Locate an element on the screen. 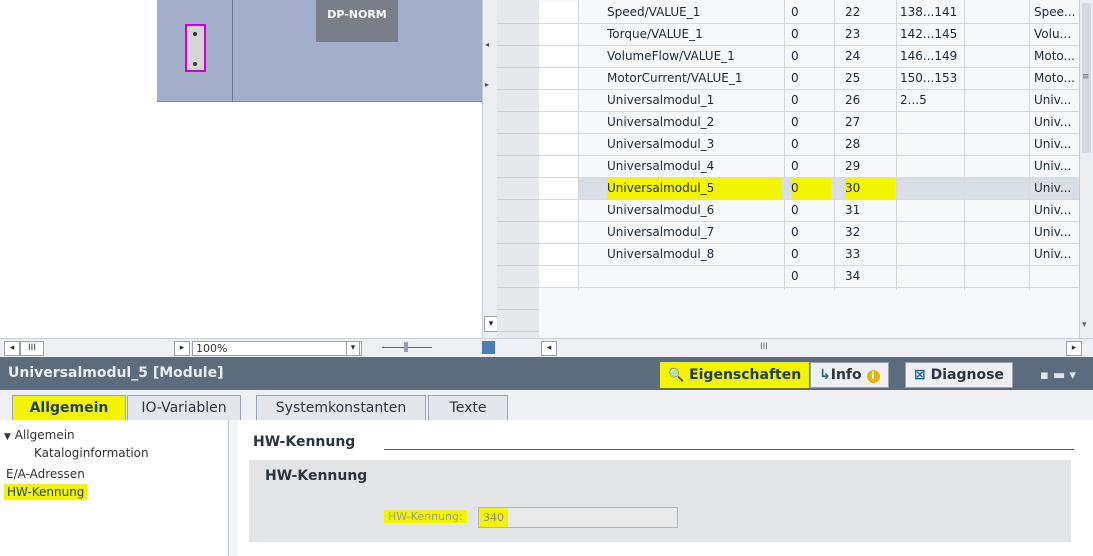 The height and width of the screenshot is (556, 1093). dropdown-icon: ▾ is located at coordinates (353, 348).